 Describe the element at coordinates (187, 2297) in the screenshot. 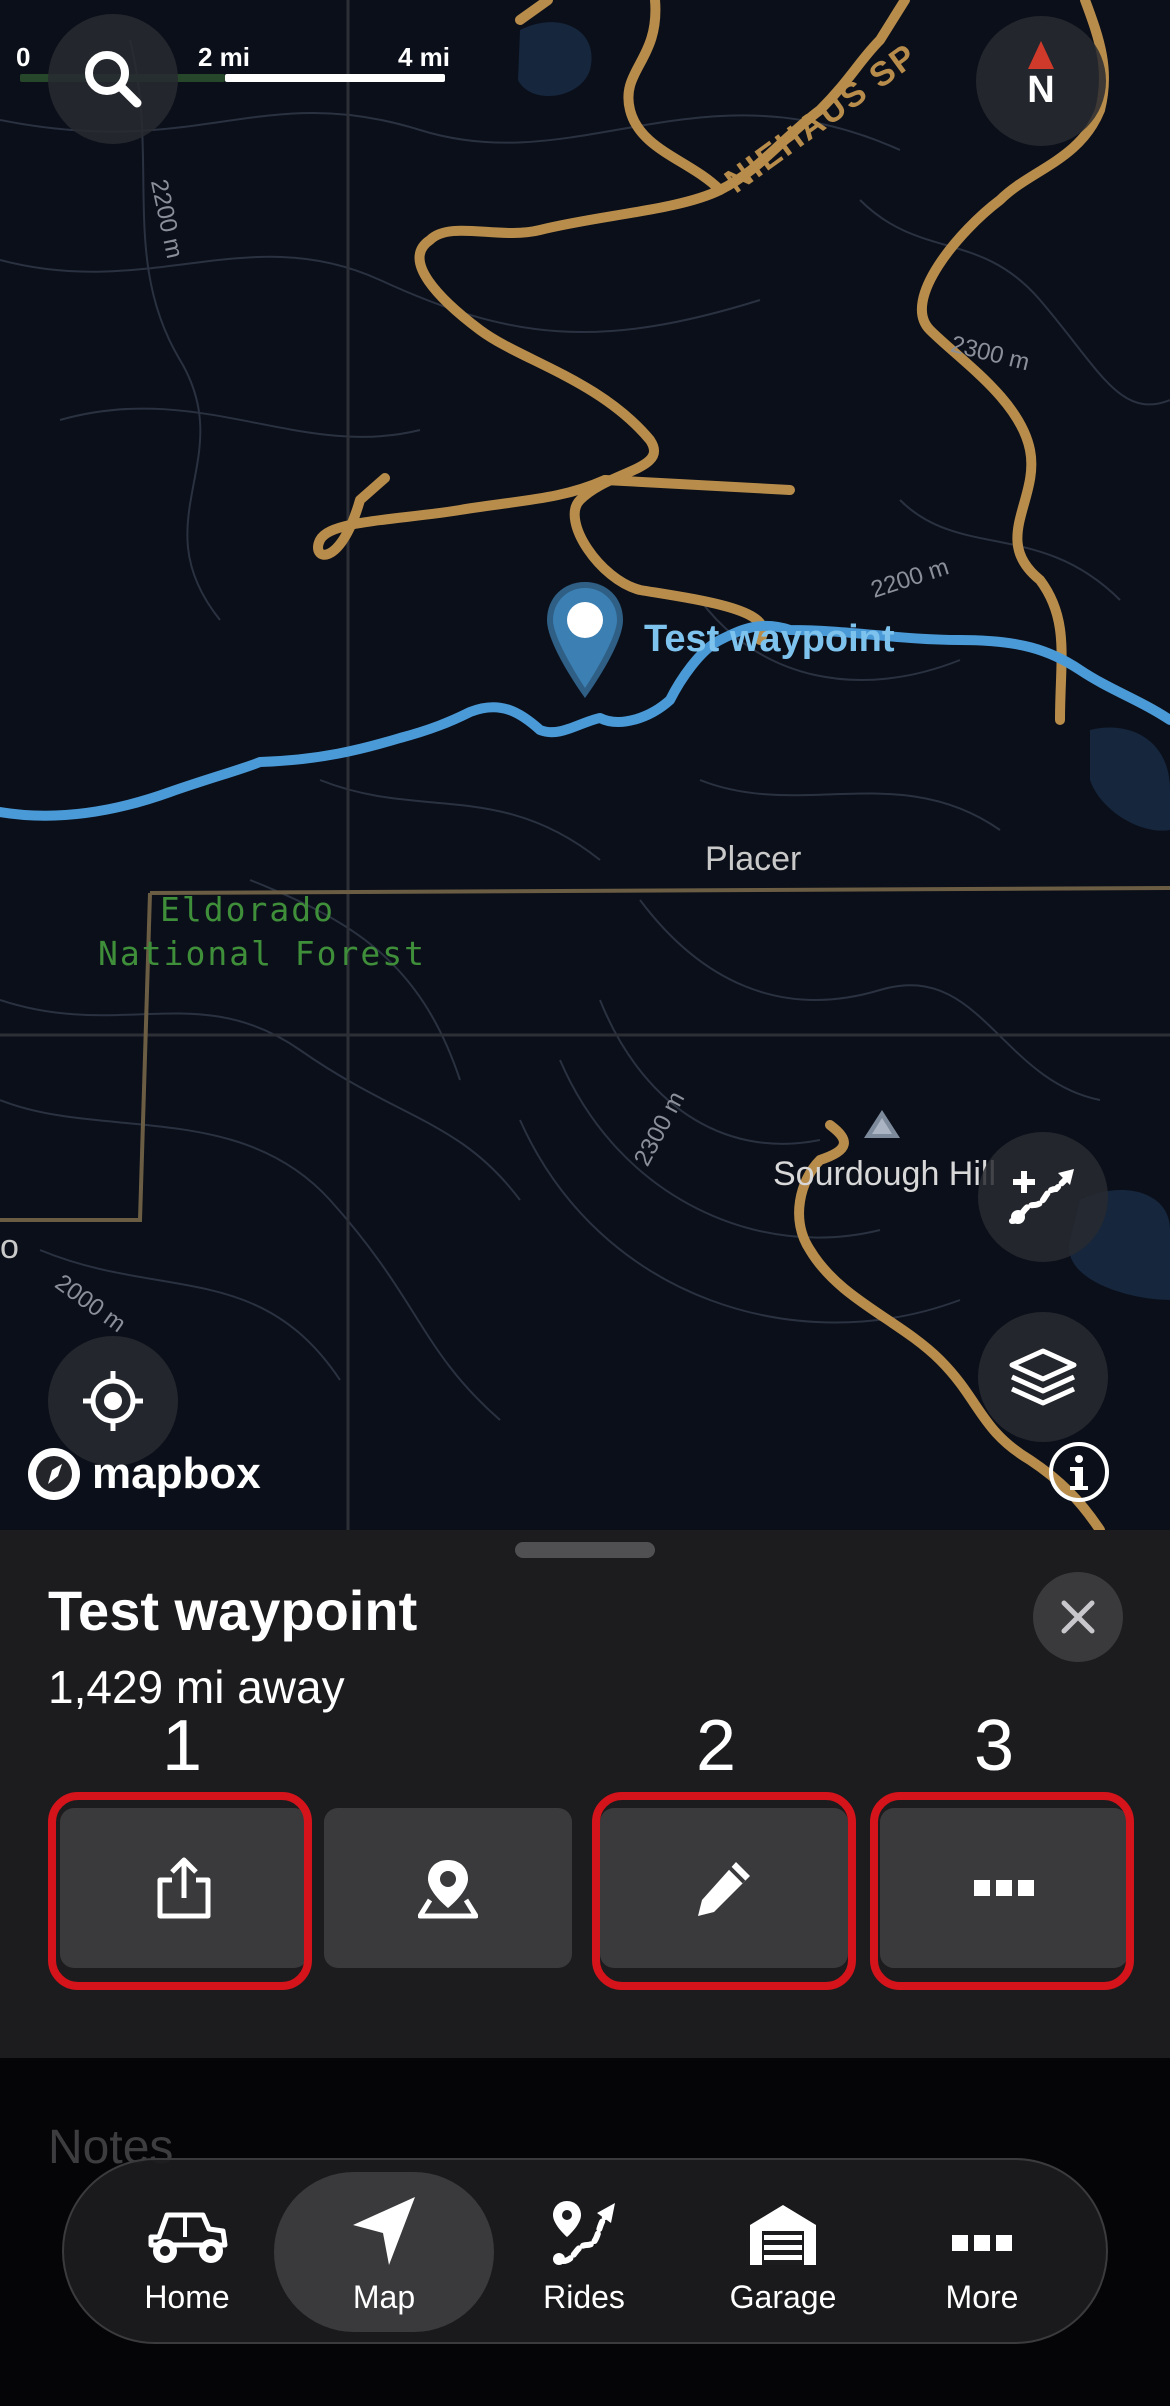

I see `tab-label: Home` at that location.